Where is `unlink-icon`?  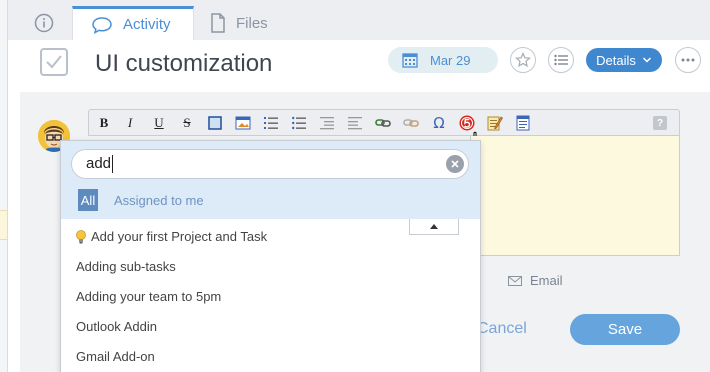 unlink-icon is located at coordinates (411, 123).